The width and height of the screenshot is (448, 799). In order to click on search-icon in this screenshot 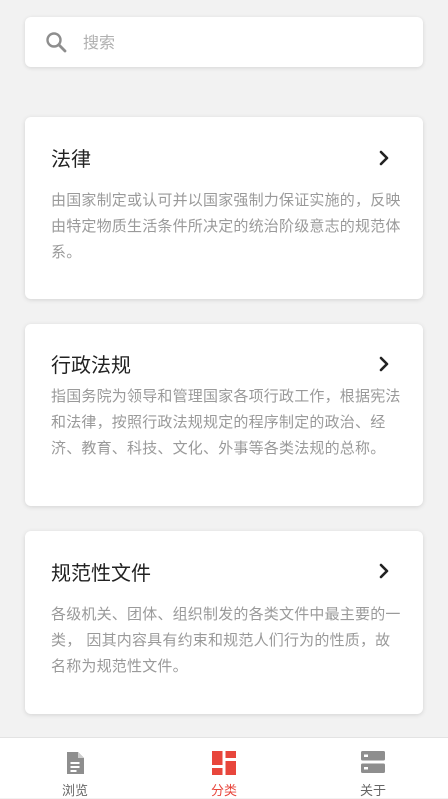, I will do `click(56, 42)`.